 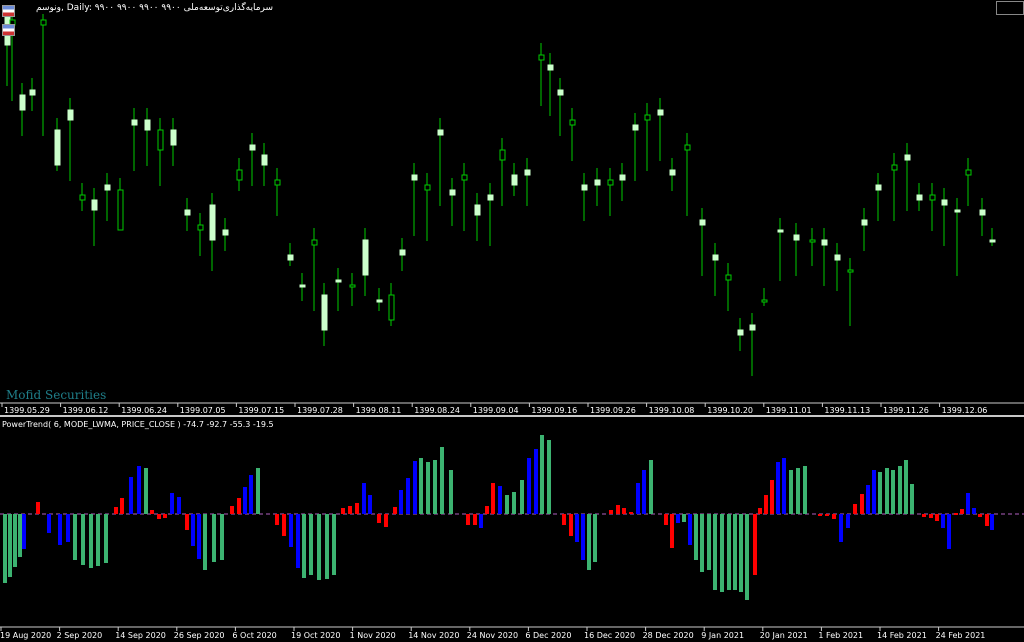 I want to click on sub-x-tick-label: 14 Feb 2021, so click(x=902, y=635).